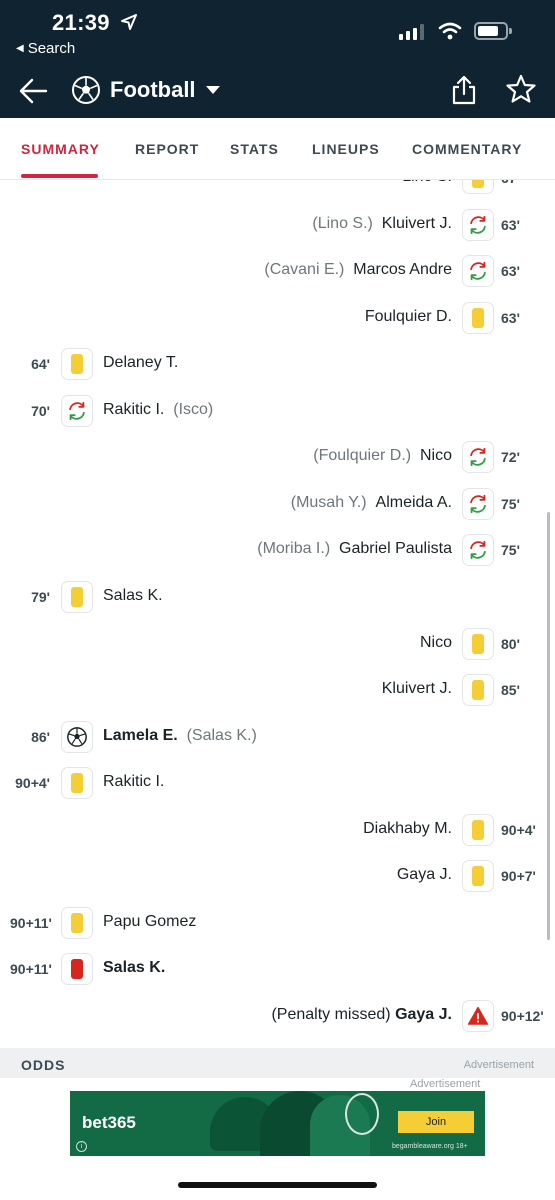 Image resolution: width=555 pixels, height=1200 pixels. Describe the element at coordinates (277, 318) in the screenshot. I see `match-event-row: 63' Foulquier D.` at that location.